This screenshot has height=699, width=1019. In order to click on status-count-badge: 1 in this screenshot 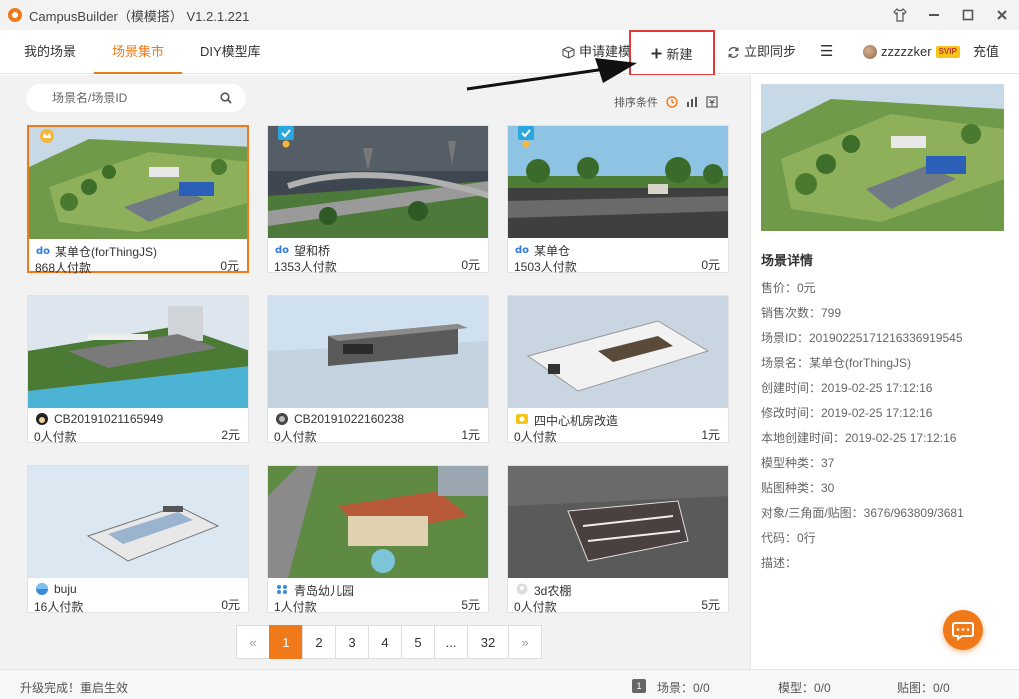, I will do `click(639, 686)`.